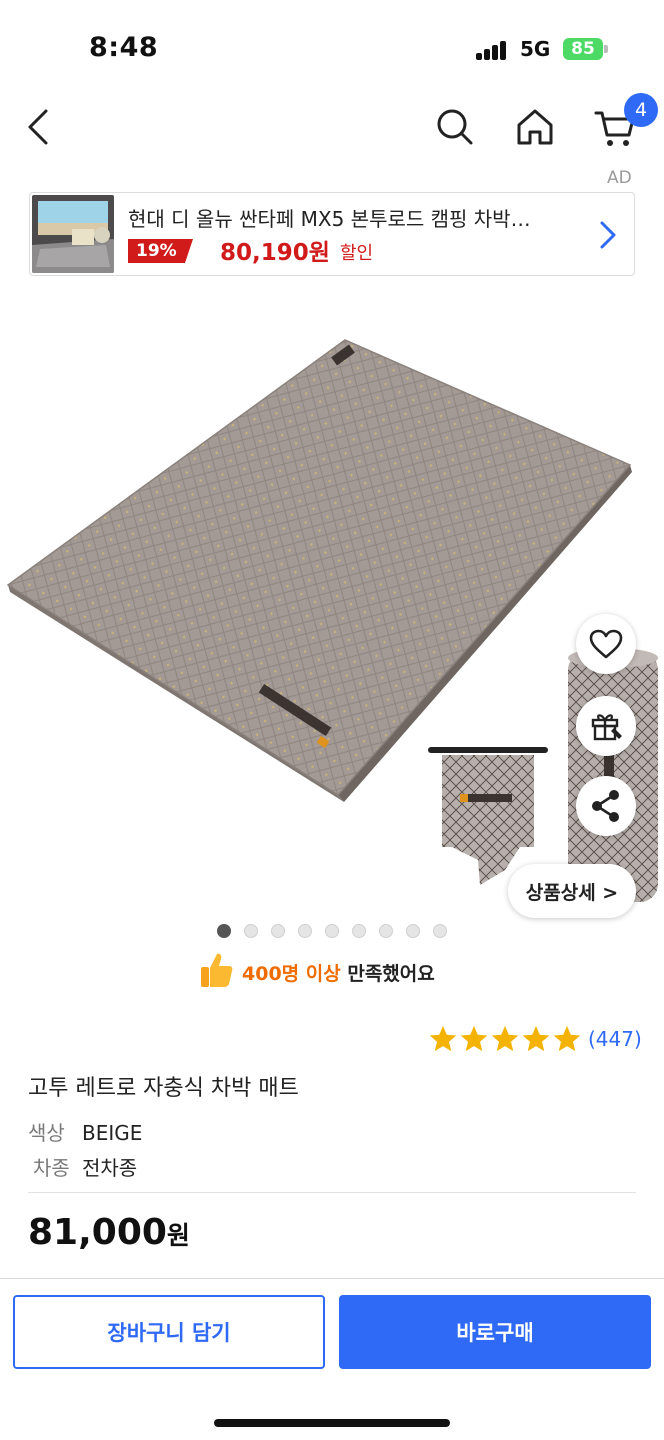 This screenshot has width=664, height=1440. Describe the element at coordinates (178, 1235) in the screenshot. I see `price-unit: 원` at that location.